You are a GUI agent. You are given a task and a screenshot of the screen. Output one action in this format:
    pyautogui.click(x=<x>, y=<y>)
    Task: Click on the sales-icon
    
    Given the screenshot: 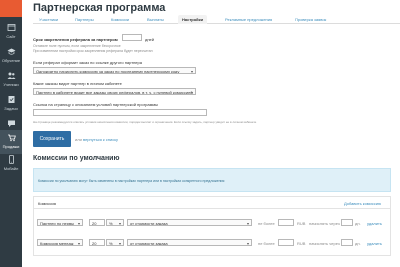 What is the action you would take?
    pyautogui.click(x=11, y=137)
    